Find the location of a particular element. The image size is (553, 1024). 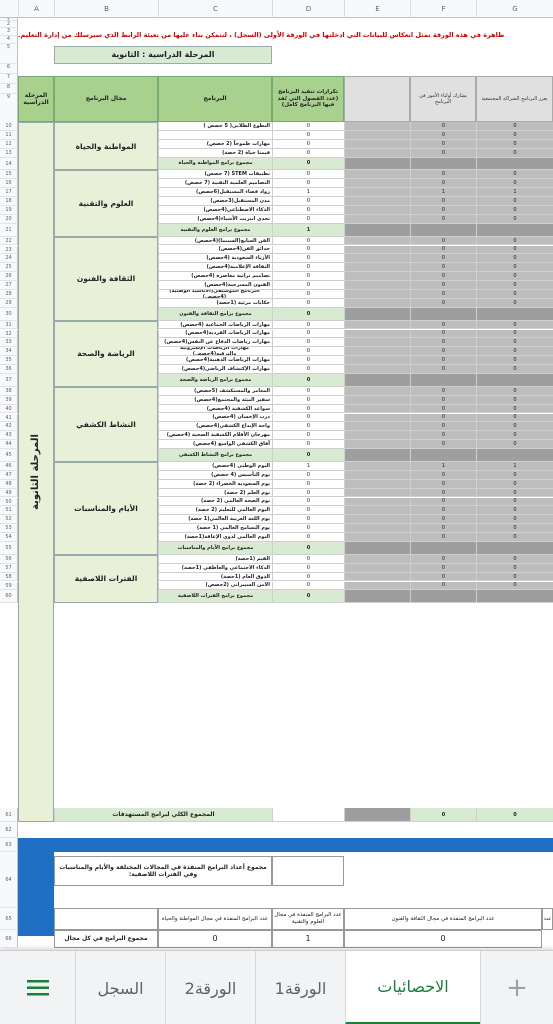

count-cell: 1 is located at coordinates (308, 193).